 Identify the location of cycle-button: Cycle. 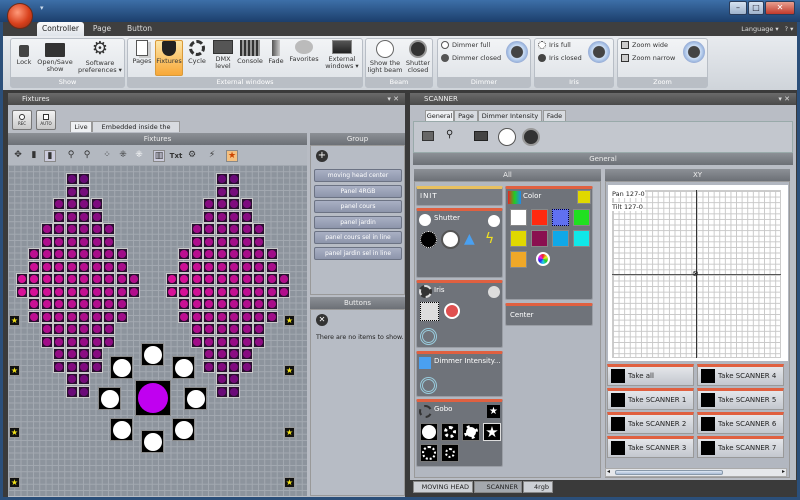
(197, 52).